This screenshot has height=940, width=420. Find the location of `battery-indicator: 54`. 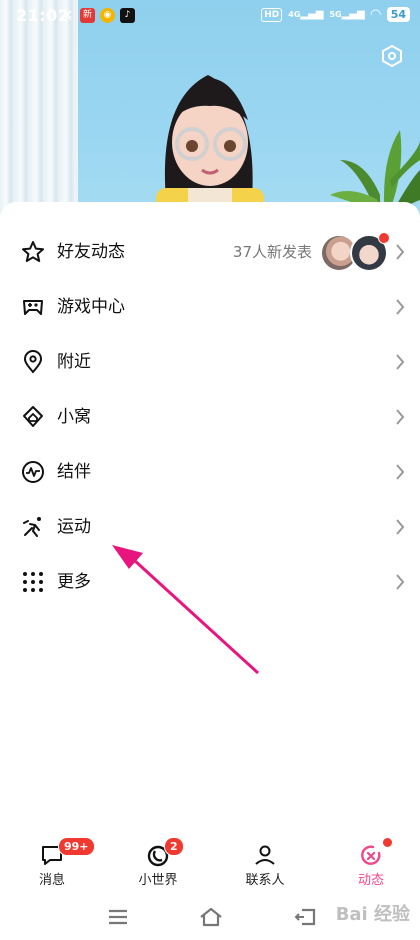

battery-indicator: 54 is located at coordinates (398, 14).